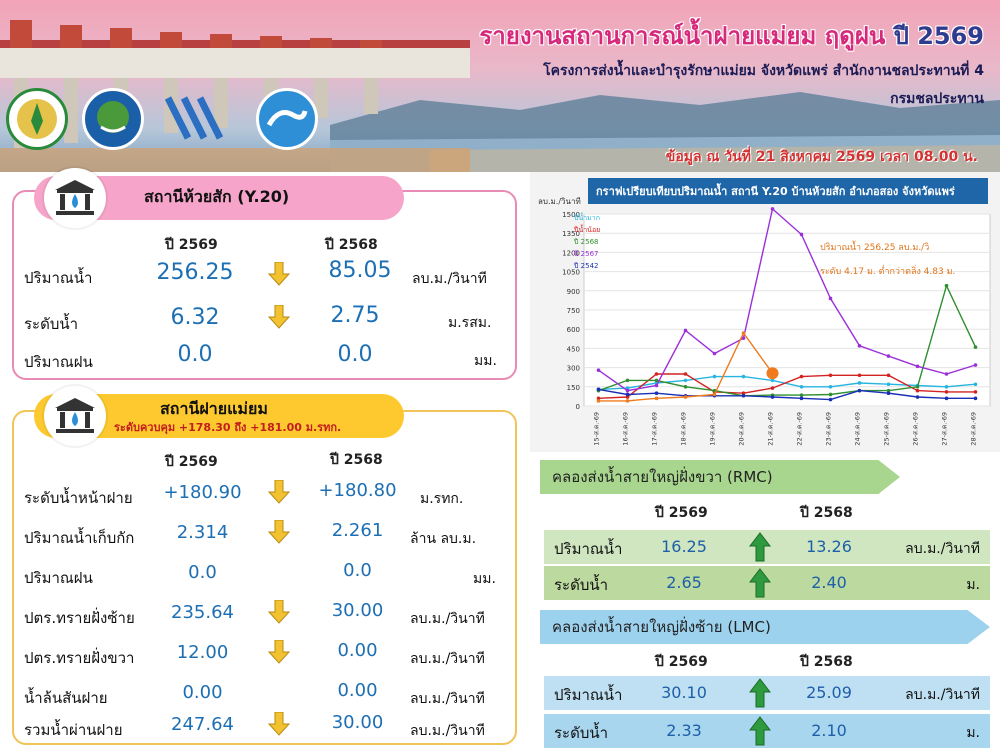  What do you see at coordinates (559, 201) in the screenshot?
I see `y-axis-label: ลบ.ม./วินาที` at bounding box center [559, 201].